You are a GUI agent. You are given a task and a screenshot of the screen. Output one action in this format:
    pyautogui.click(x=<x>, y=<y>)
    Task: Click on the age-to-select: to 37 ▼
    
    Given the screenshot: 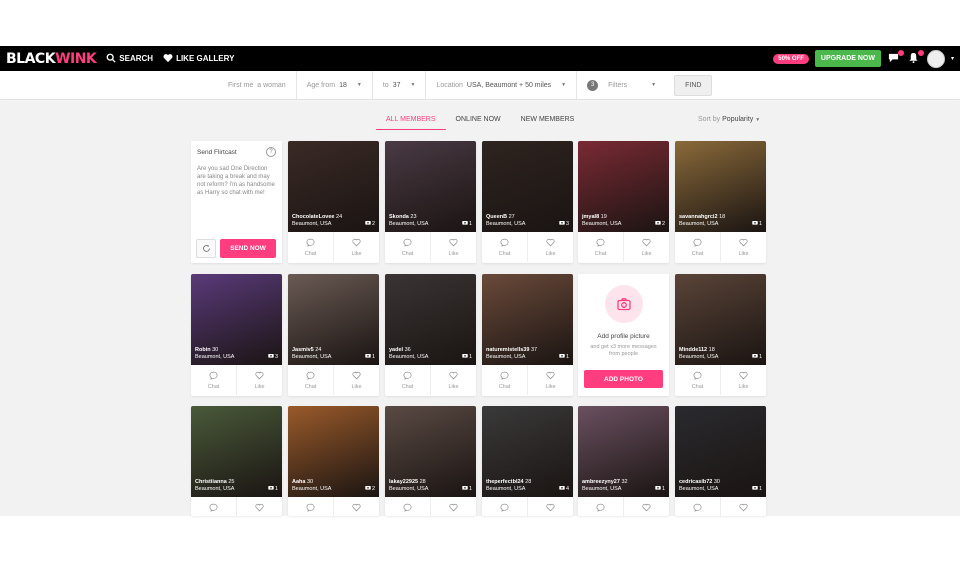 What is the action you would take?
    pyautogui.click(x=400, y=85)
    